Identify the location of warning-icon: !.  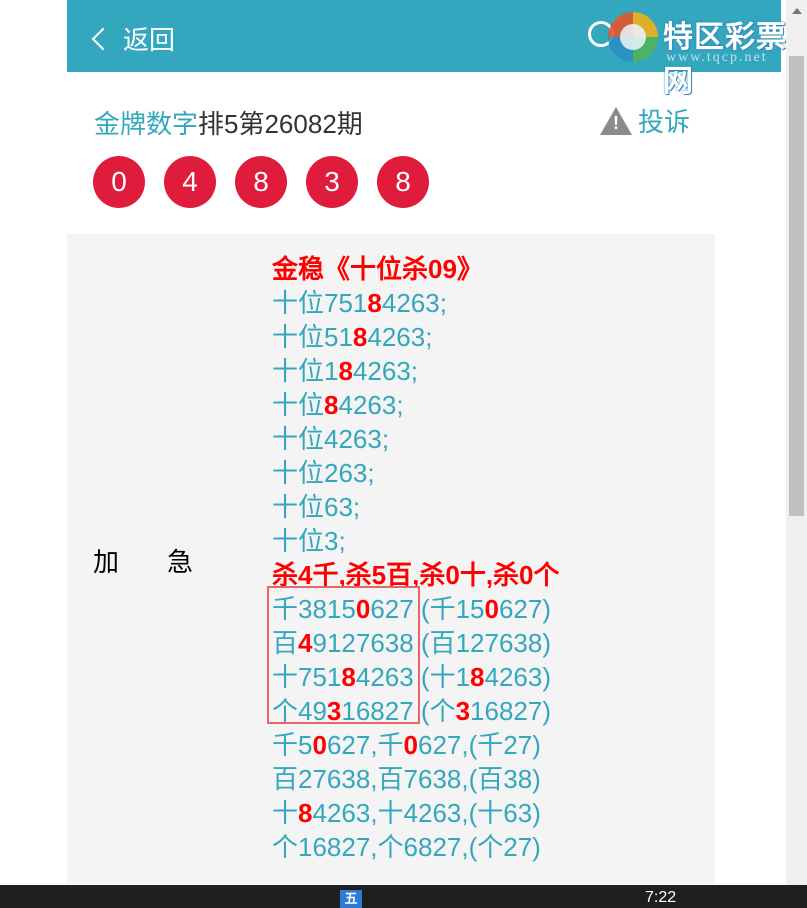
(616, 120).